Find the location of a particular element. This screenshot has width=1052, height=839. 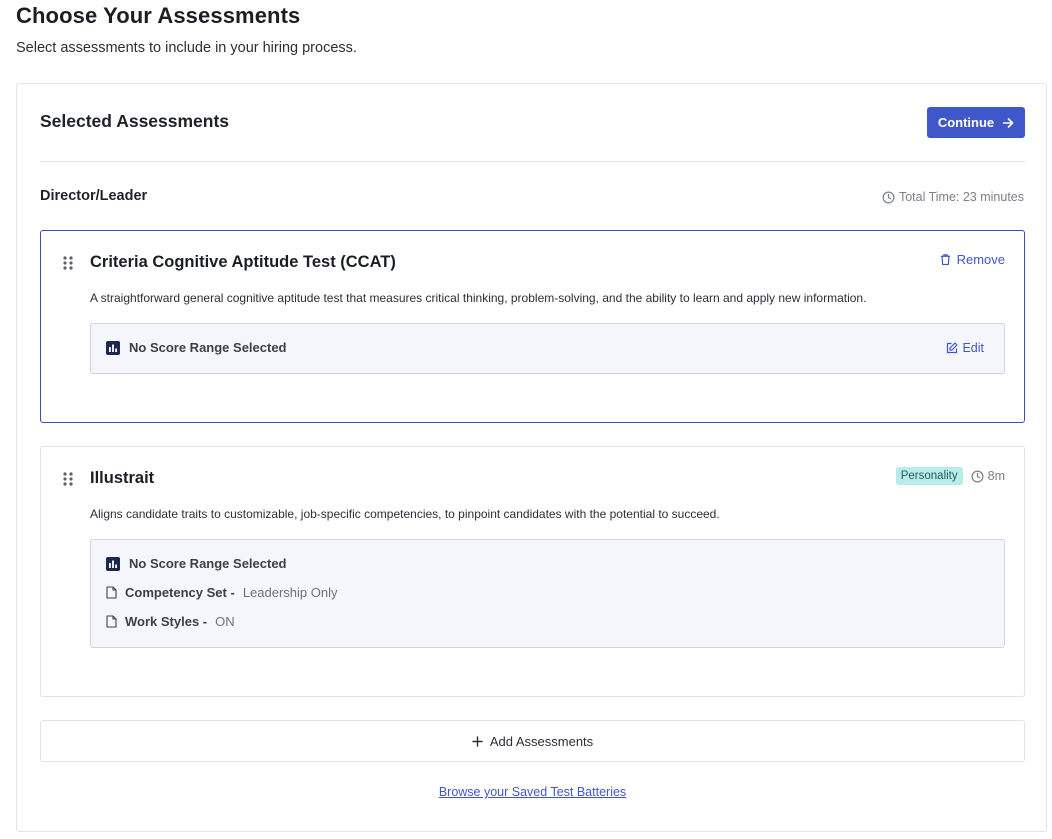

assessment-title: Criteria Cognitive Aptitude Test (CCAT) is located at coordinates (243, 262).